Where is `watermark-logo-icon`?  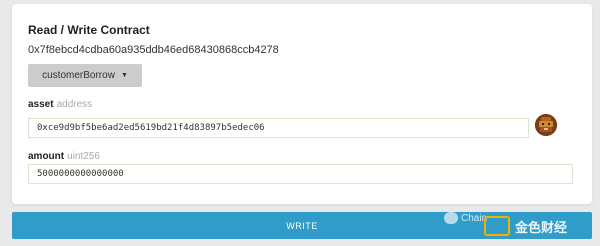 watermark-logo-icon is located at coordinates (497, 226).